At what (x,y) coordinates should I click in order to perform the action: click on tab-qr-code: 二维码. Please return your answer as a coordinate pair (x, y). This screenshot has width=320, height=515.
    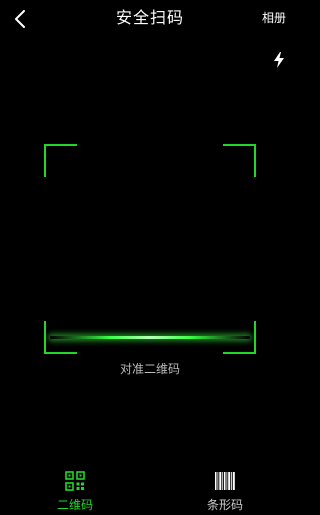
    Looking at the image, I should click on (75, 490).